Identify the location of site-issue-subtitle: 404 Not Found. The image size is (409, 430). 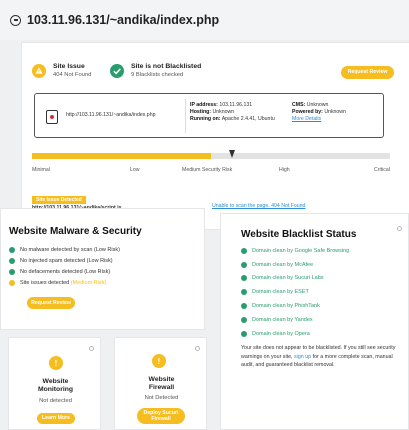
(72, 75).